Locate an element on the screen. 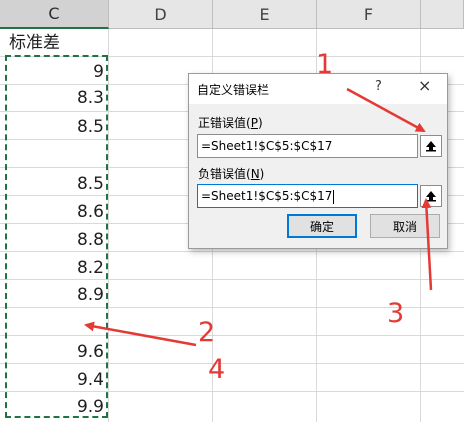 The width and height of the screenshot is (464, 422). annotation-4: 4 is located at coordinates (217, 369).